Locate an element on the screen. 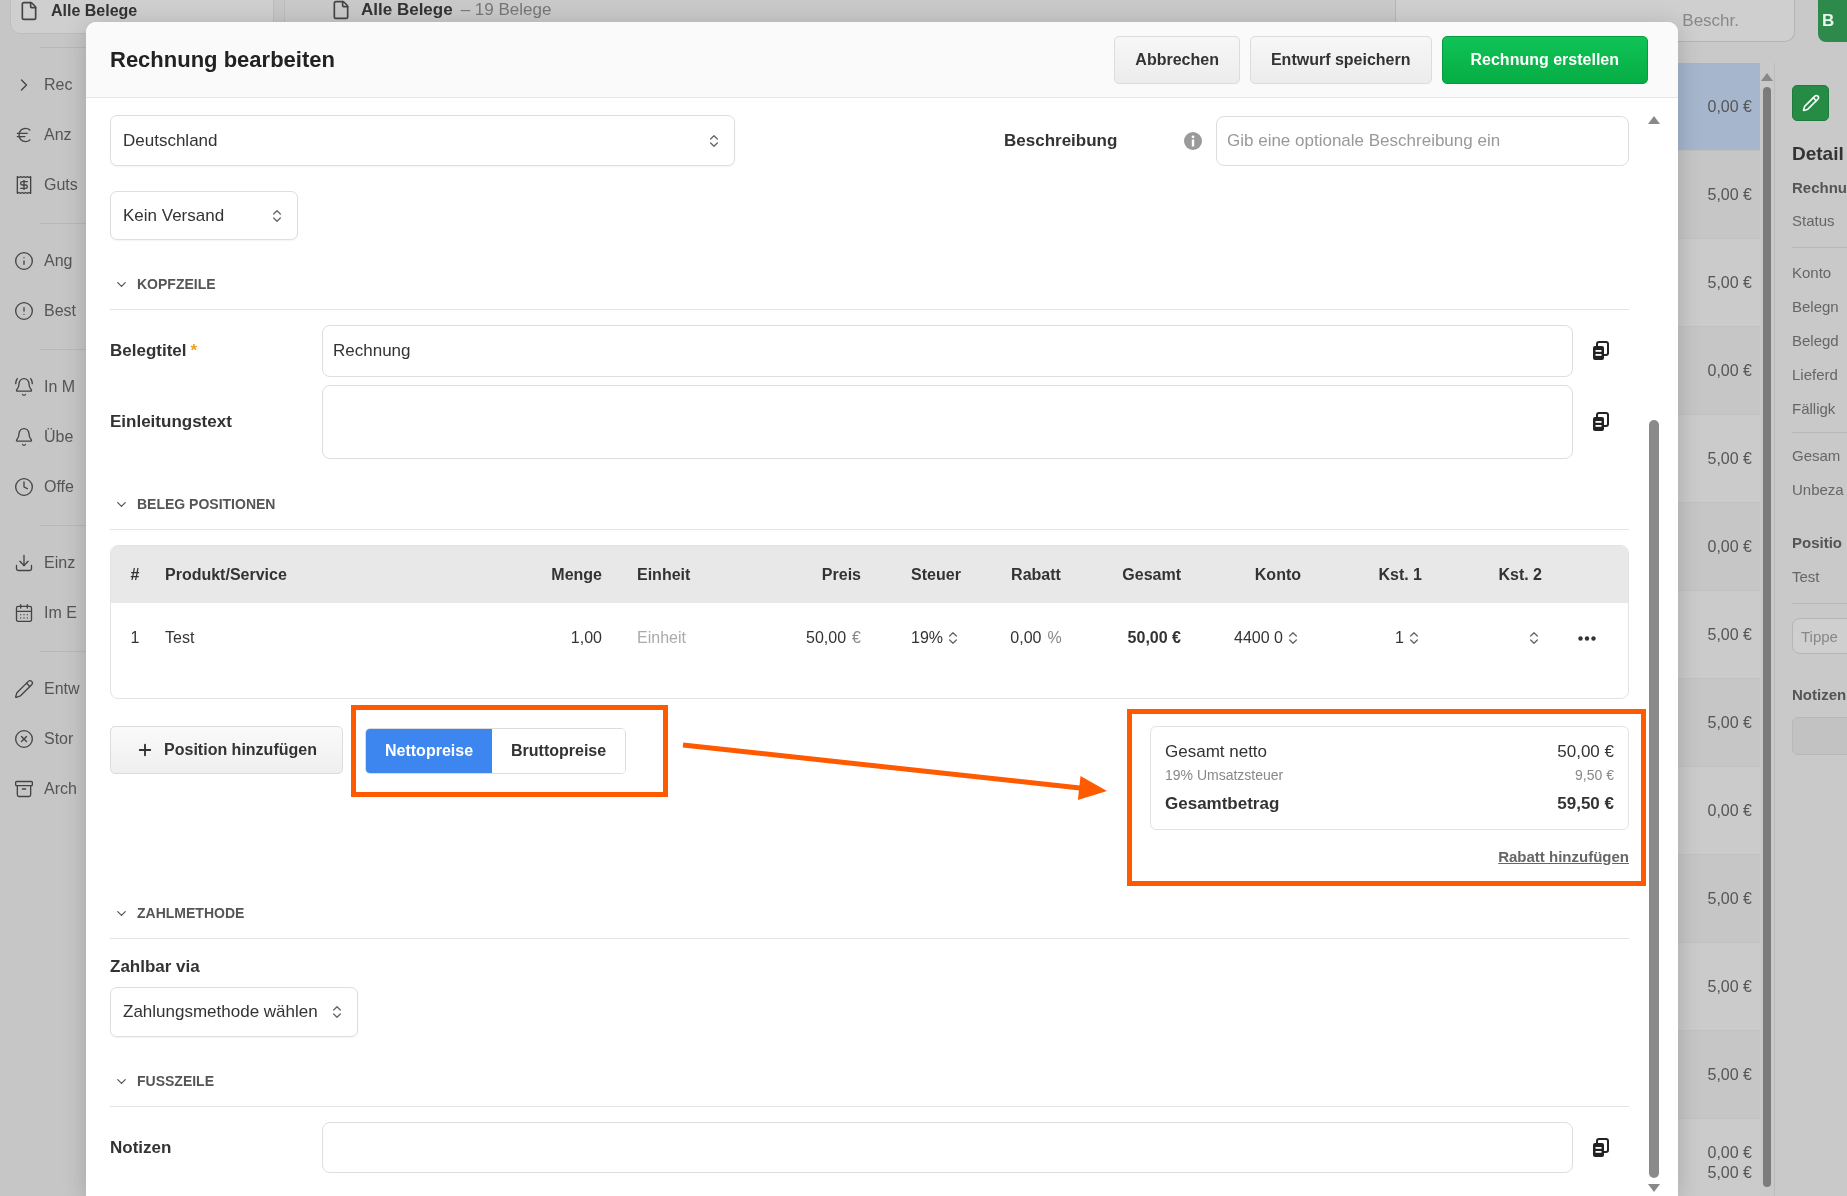 Image resolution: width=1847 pixels, height=1196 pixels. required-mark: * is located at coordinates (194, 351).